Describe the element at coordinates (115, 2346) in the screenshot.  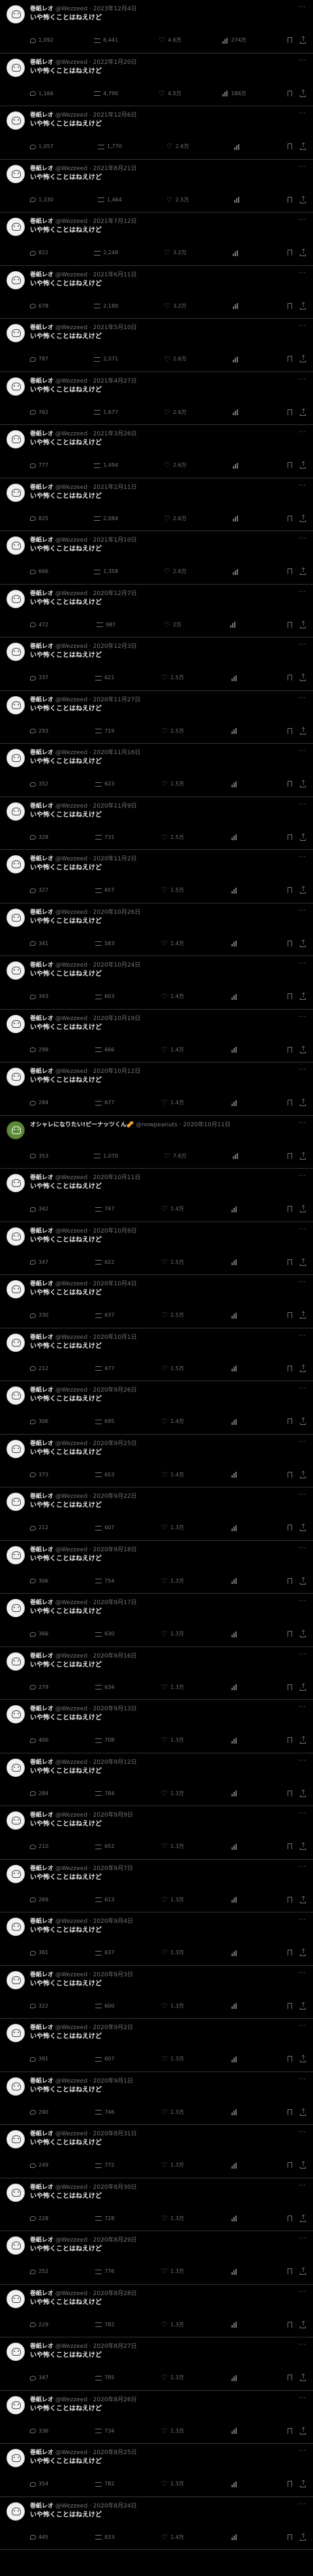
I see `tweet-date: 2020年8月27日` at that location.